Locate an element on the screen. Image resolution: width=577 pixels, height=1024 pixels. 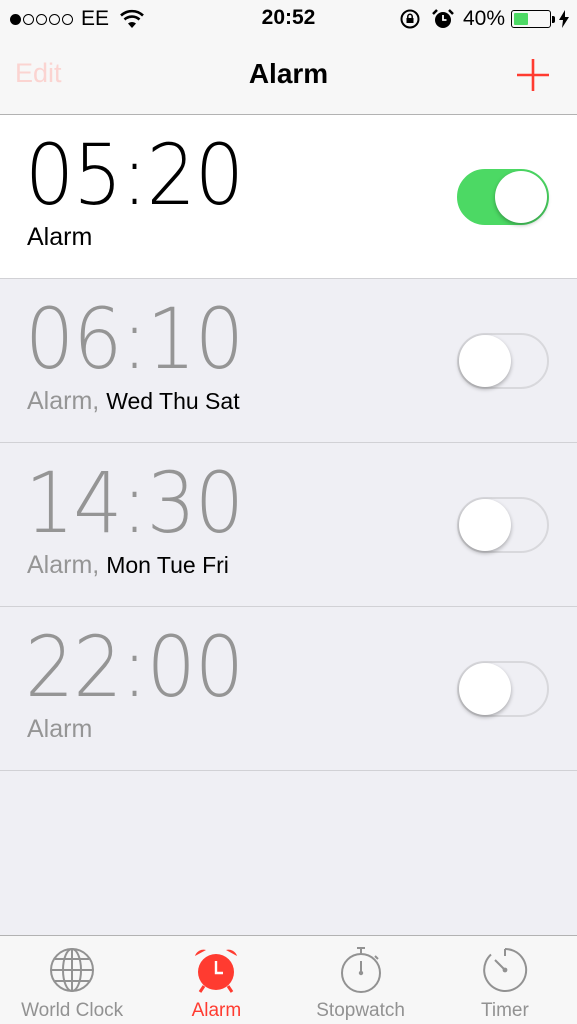
stopwatch-icon is located at coordinates (360, 970).